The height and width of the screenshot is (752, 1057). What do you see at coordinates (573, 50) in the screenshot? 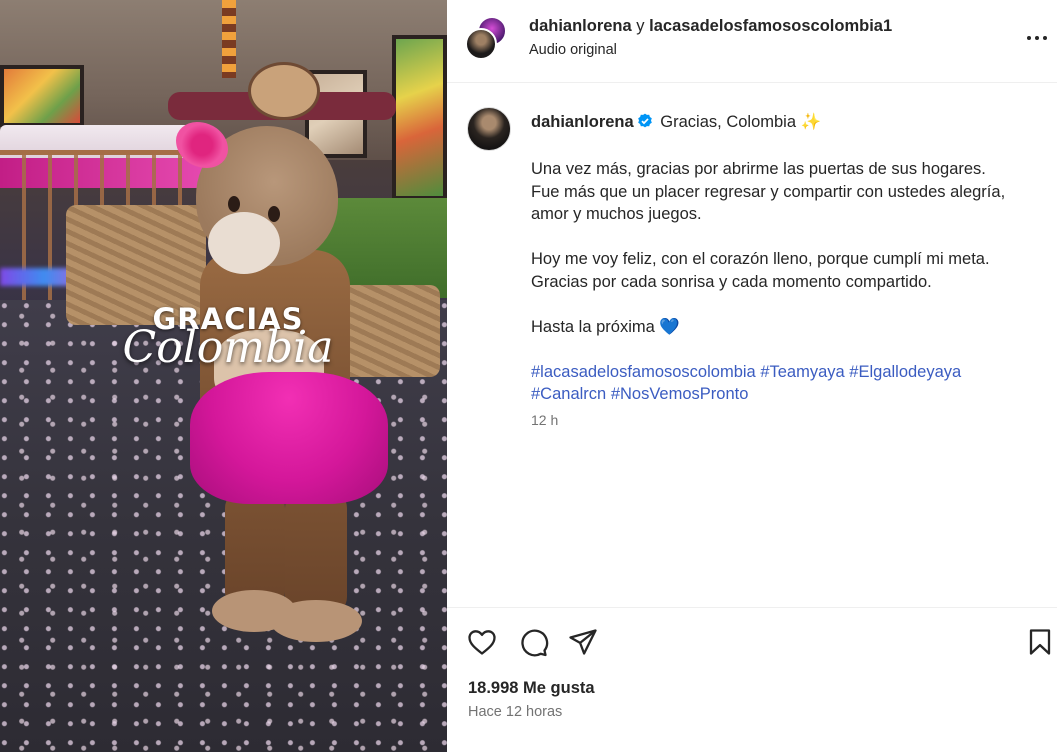
I see `audio-link: Audio original` at bounding box center [573, 50].